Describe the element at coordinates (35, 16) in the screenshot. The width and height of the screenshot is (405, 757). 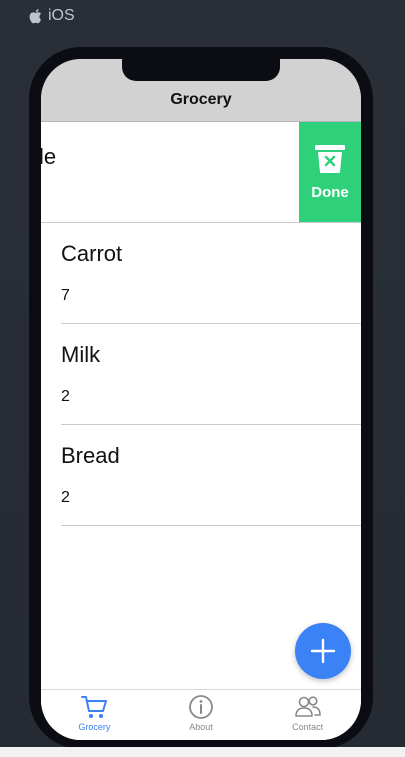
I see `apple-icon` at that location.